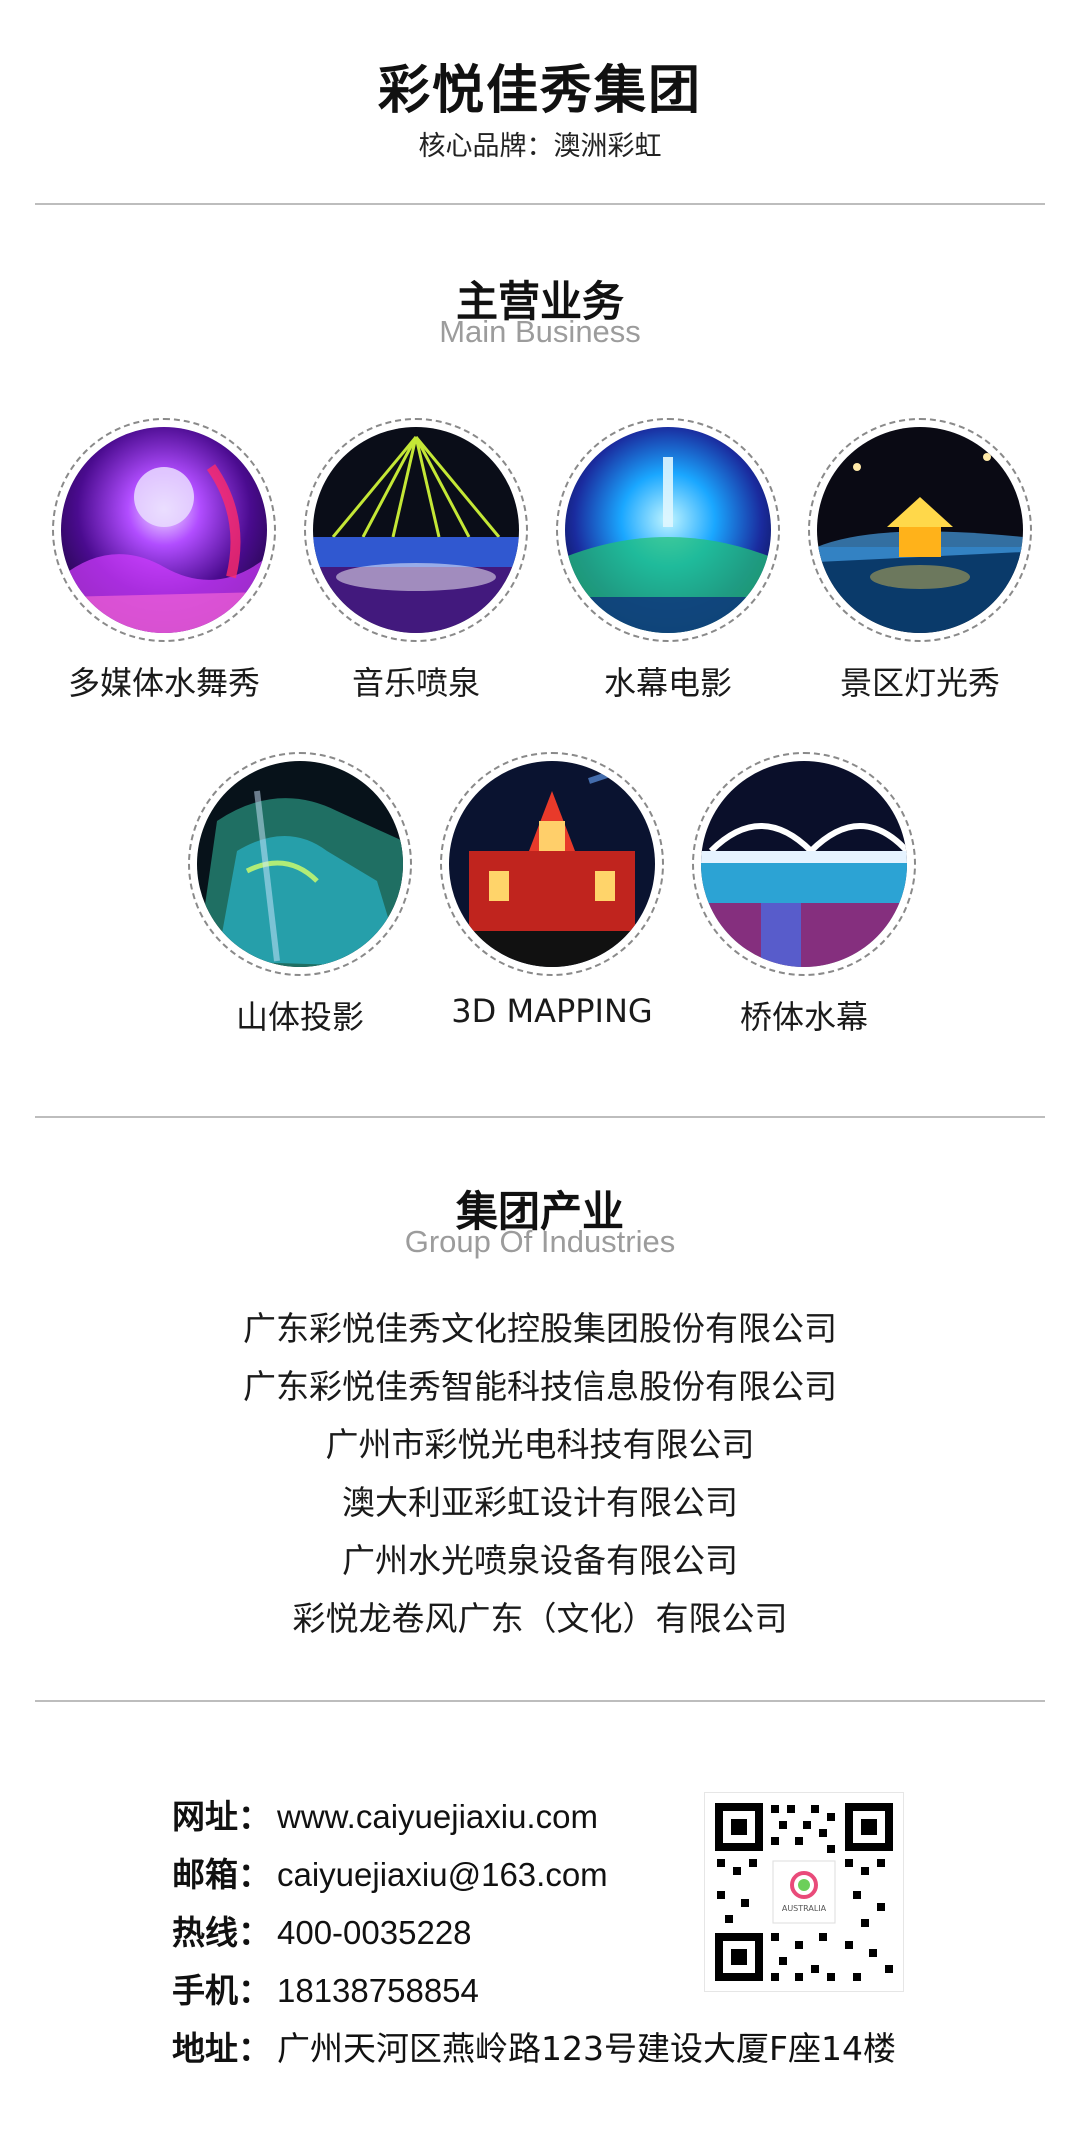 The height and width of the screenshot is (2133, 1080). I want to click on multimedia-water-show-photo, so click(164, 530).